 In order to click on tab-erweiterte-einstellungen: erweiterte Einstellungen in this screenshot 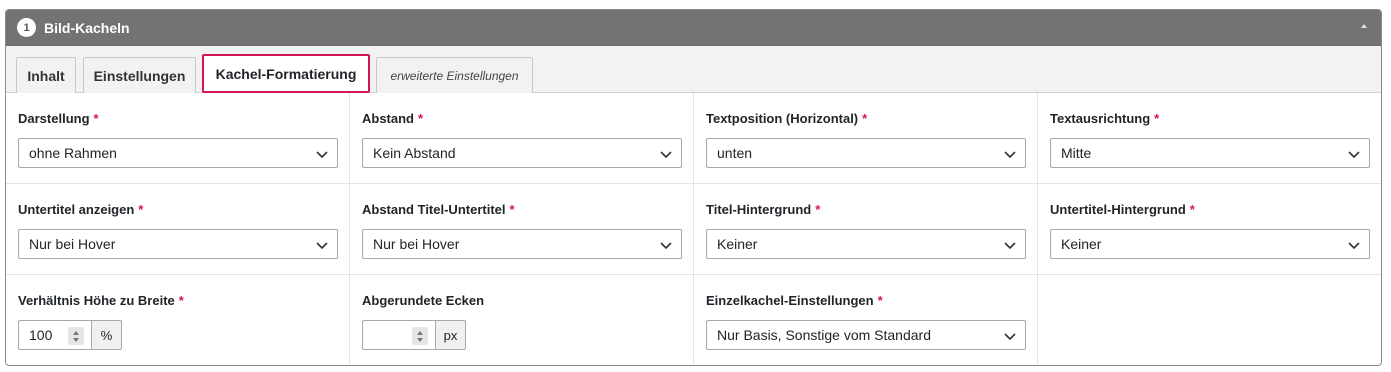, I will do `click(454, 75)`.